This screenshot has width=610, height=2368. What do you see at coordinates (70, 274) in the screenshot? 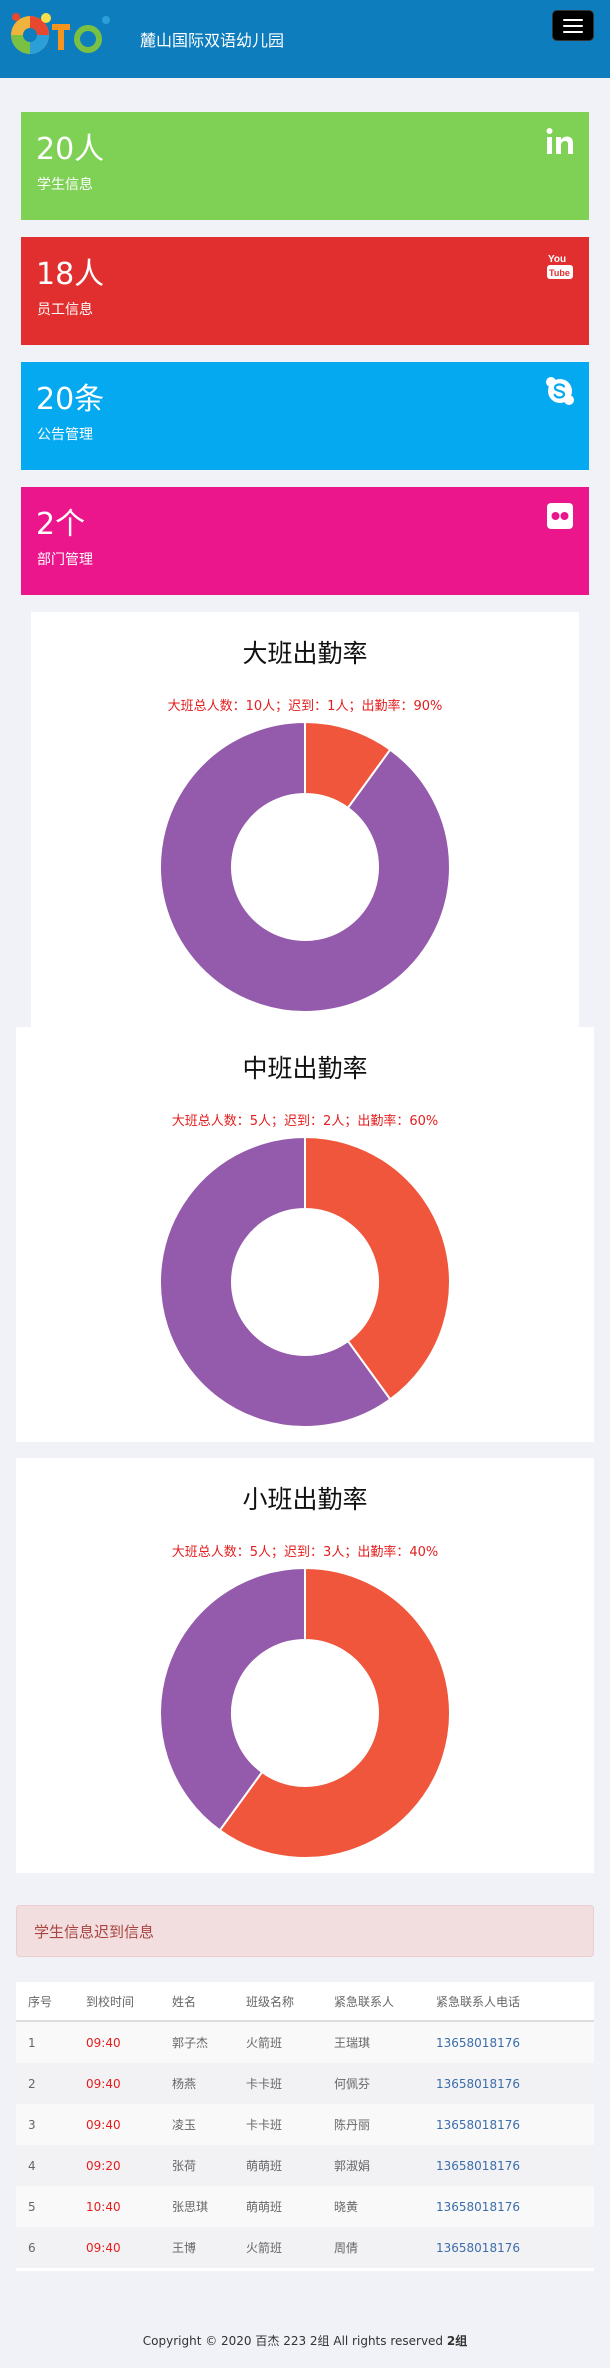
I see `stat-count: 18人` at bounding box center [70, 274].